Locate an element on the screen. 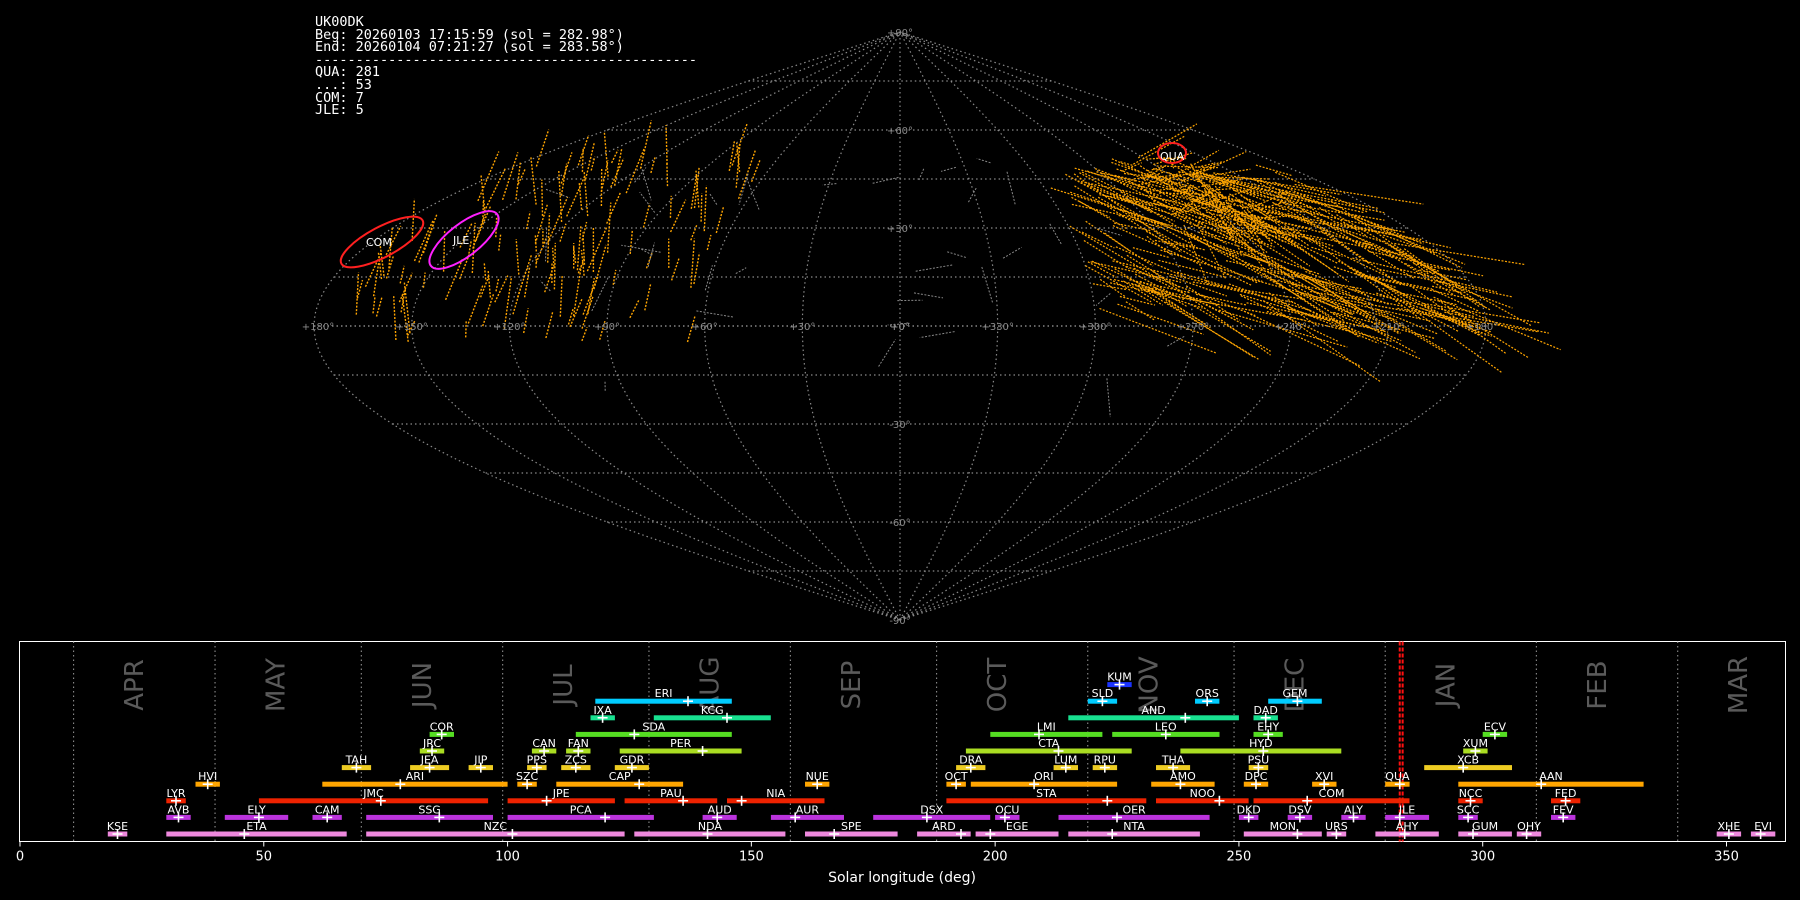 The height and width of the screenshot is (900, 1800). shower-code-label: ORS is located at coordinates (1207, 693).